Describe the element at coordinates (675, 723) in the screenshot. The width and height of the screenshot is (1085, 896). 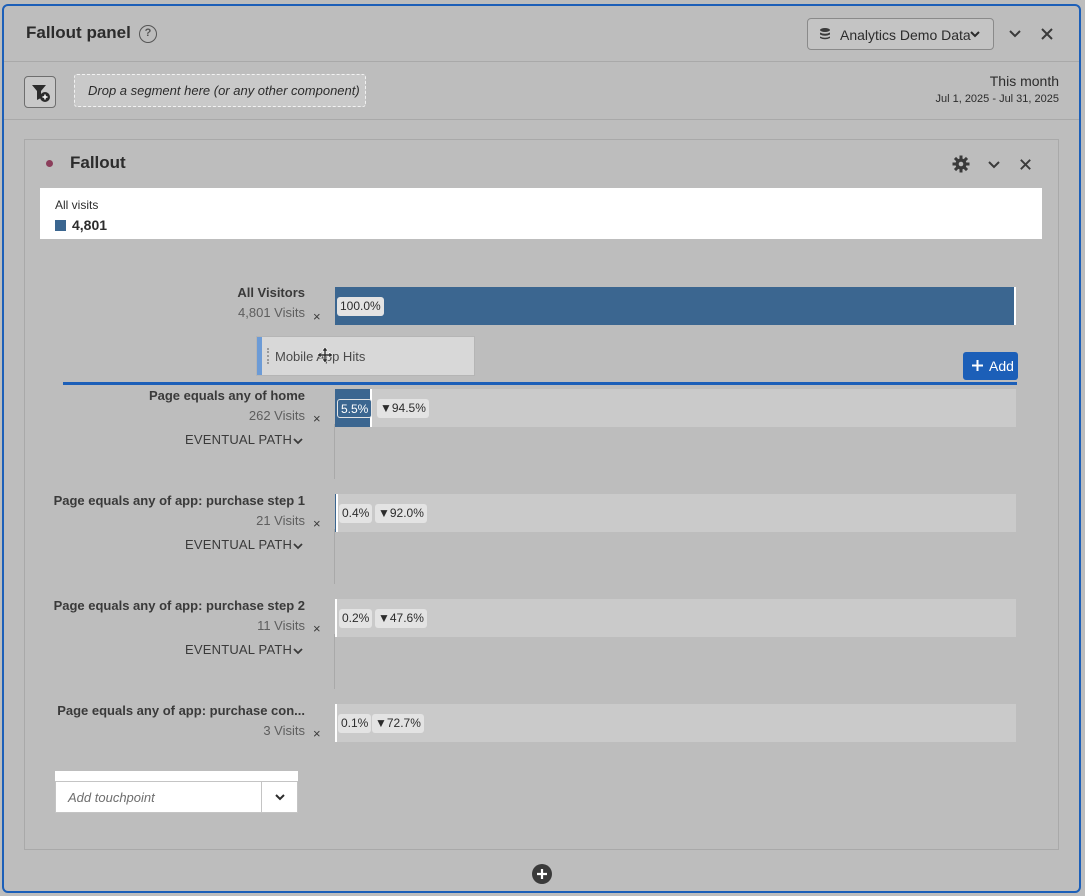
I see `step-bar-track: 0.1% ▼72.7%` at that location.